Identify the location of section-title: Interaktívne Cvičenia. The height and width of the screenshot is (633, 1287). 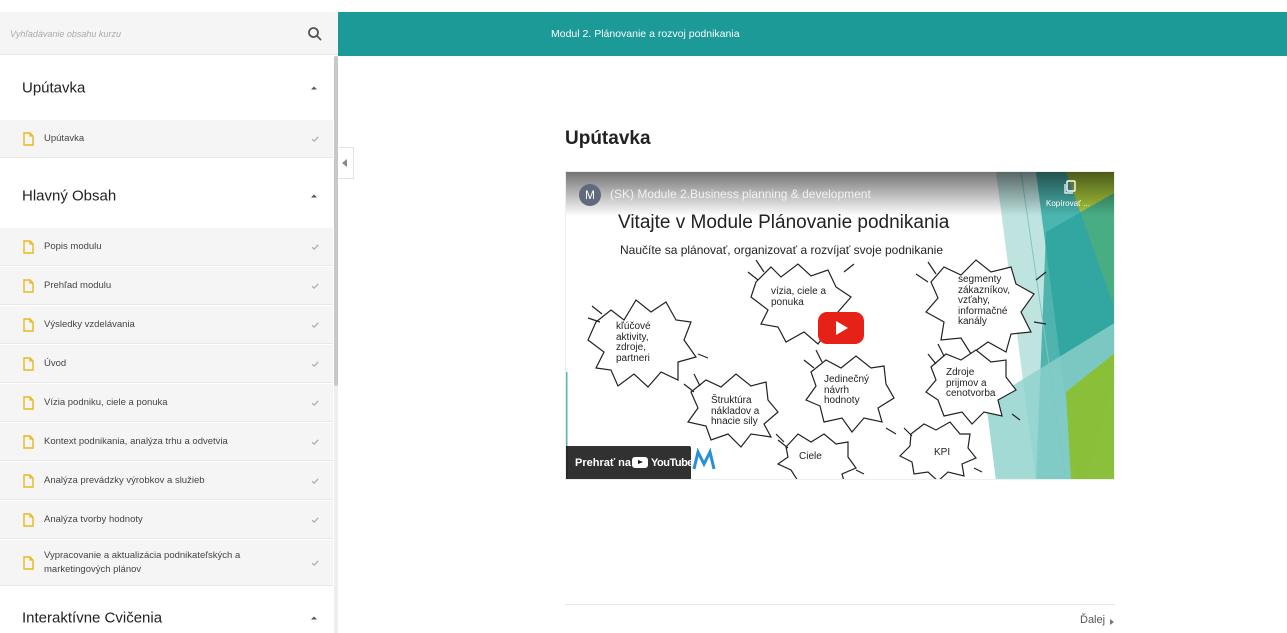
(92, 618).